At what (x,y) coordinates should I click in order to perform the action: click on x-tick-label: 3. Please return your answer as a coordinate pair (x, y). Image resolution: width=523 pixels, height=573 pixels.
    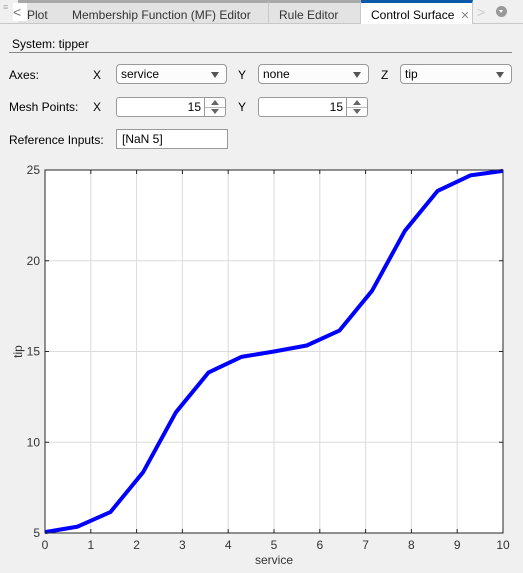
    Looking at the image, I should click on (182, 545).